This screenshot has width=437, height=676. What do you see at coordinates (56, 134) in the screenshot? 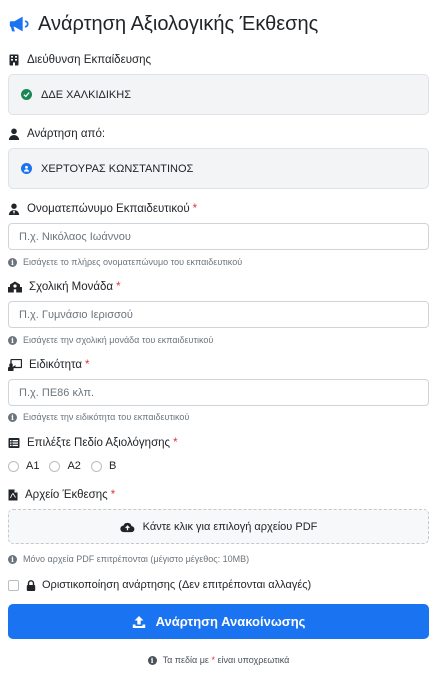
I see `posted-by-label: Ανάρτηση από:` at bounding box center [56, 134].